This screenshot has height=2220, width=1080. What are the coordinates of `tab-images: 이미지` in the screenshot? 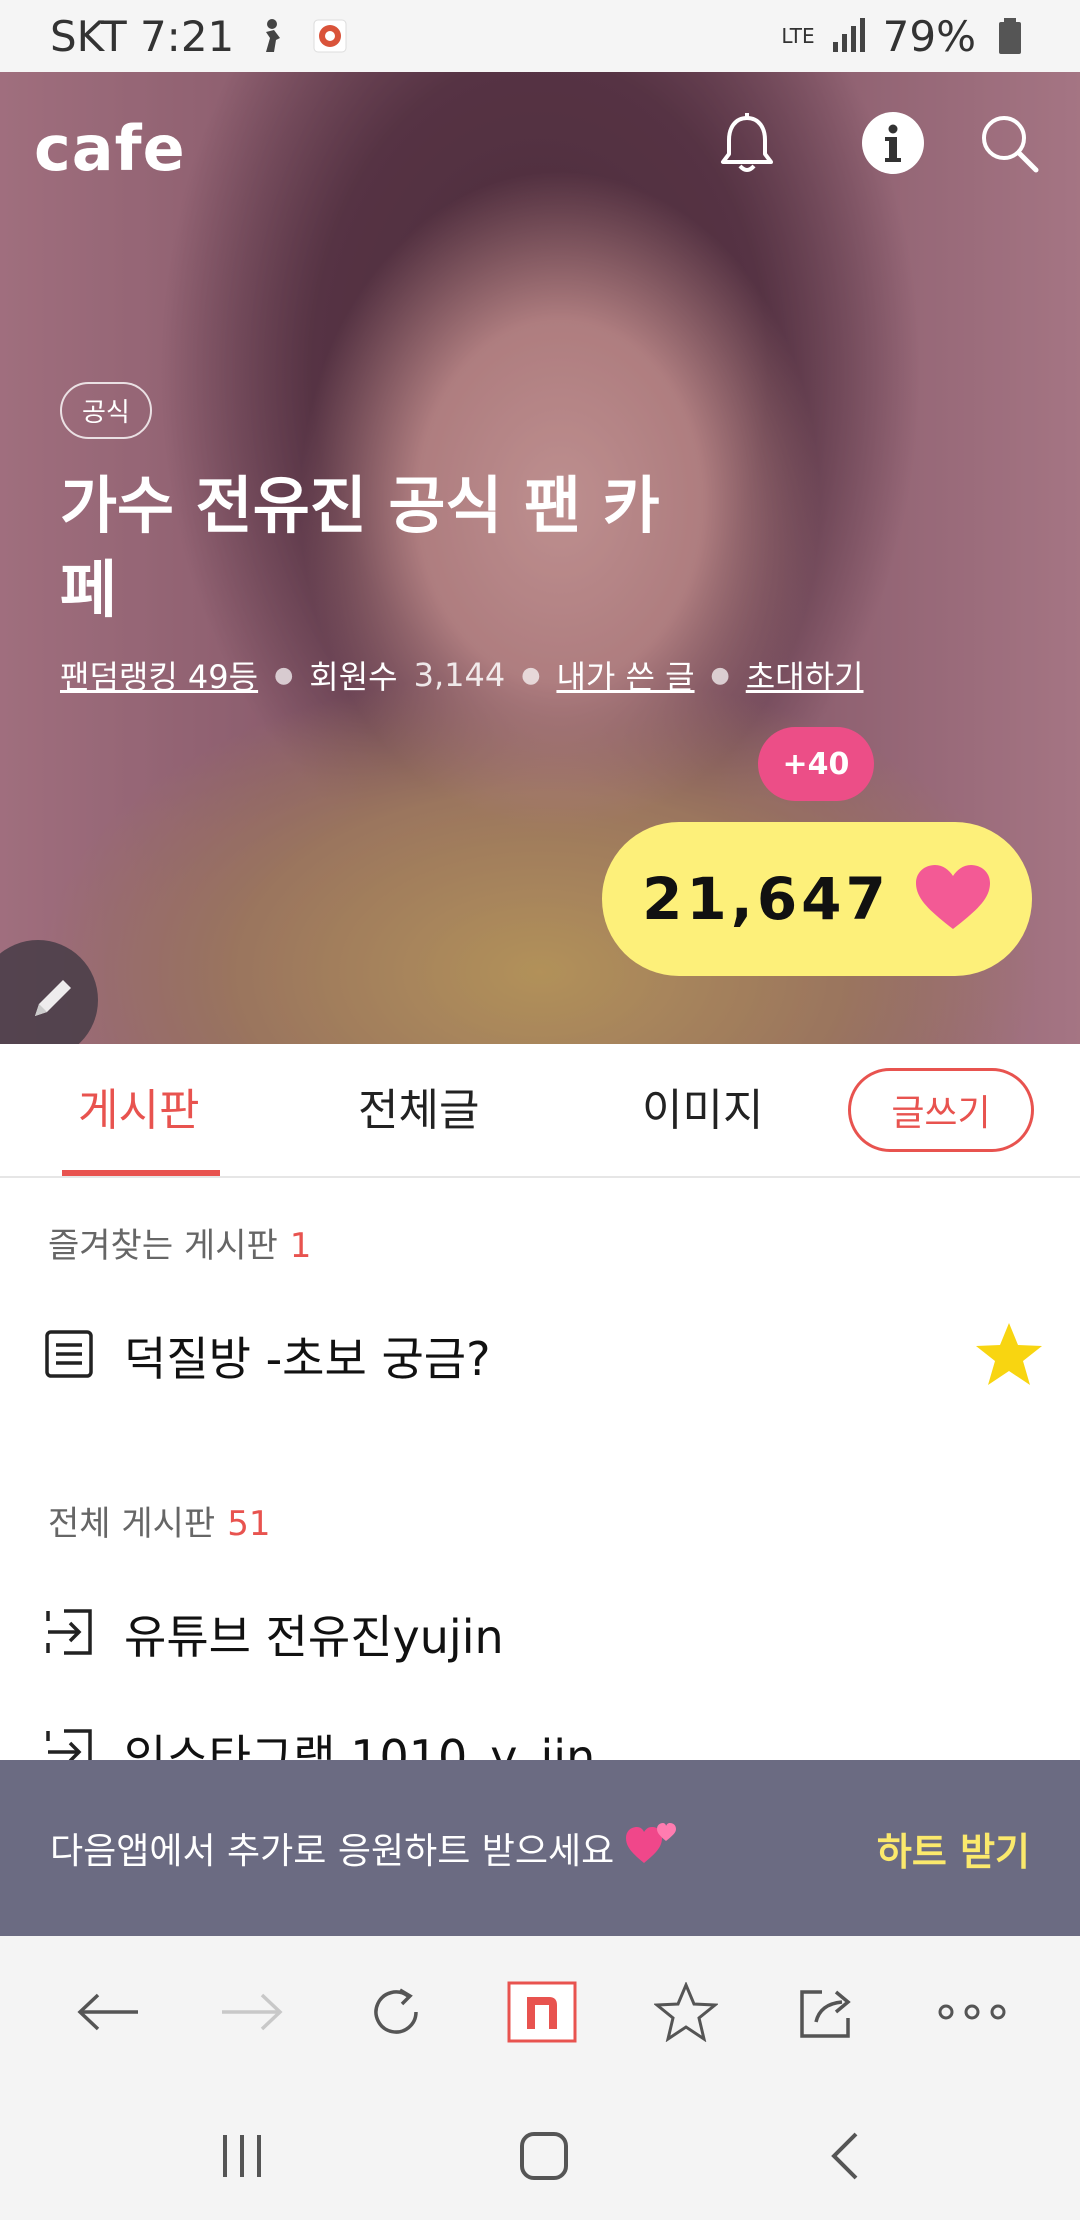 It's located at (702, 1106).